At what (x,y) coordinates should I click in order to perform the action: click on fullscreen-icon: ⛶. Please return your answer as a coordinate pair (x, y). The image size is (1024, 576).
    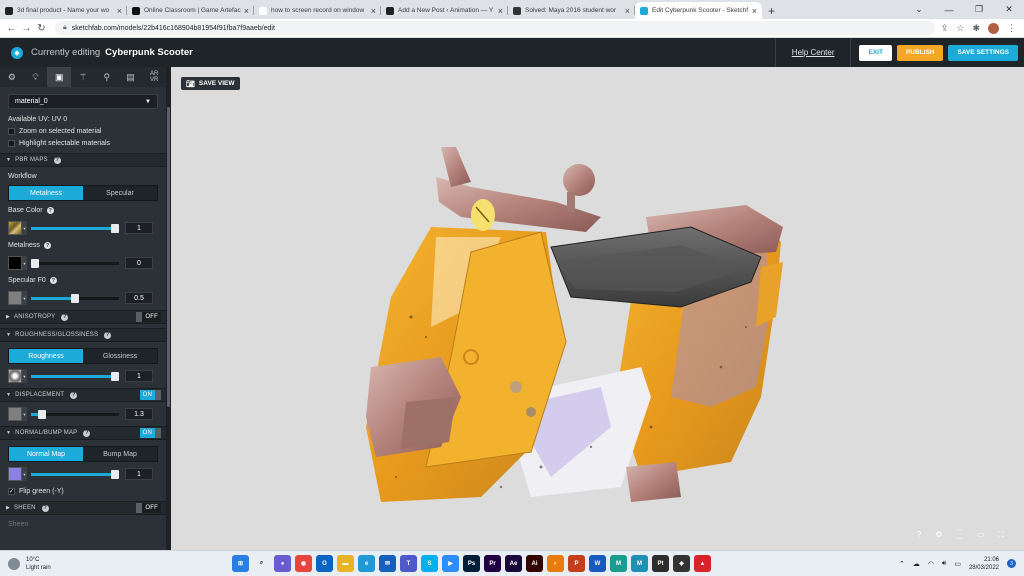
    Looking at the image, I should click on (1001, 535).